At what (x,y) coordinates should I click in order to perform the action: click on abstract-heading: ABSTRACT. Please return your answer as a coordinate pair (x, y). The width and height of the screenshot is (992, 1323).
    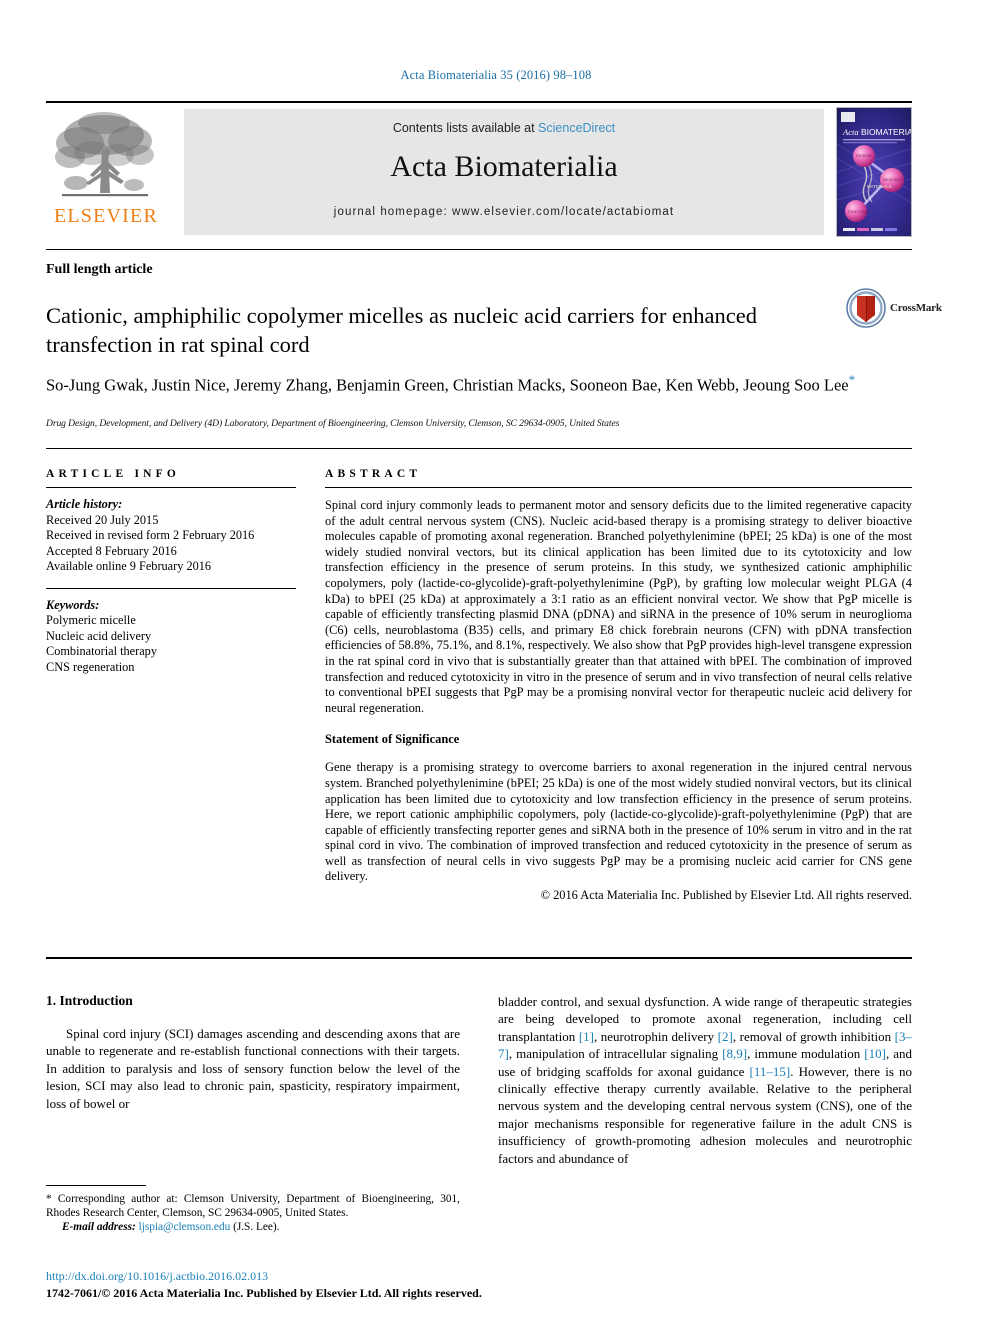
    Looking at the image, I should click on (373, 474).